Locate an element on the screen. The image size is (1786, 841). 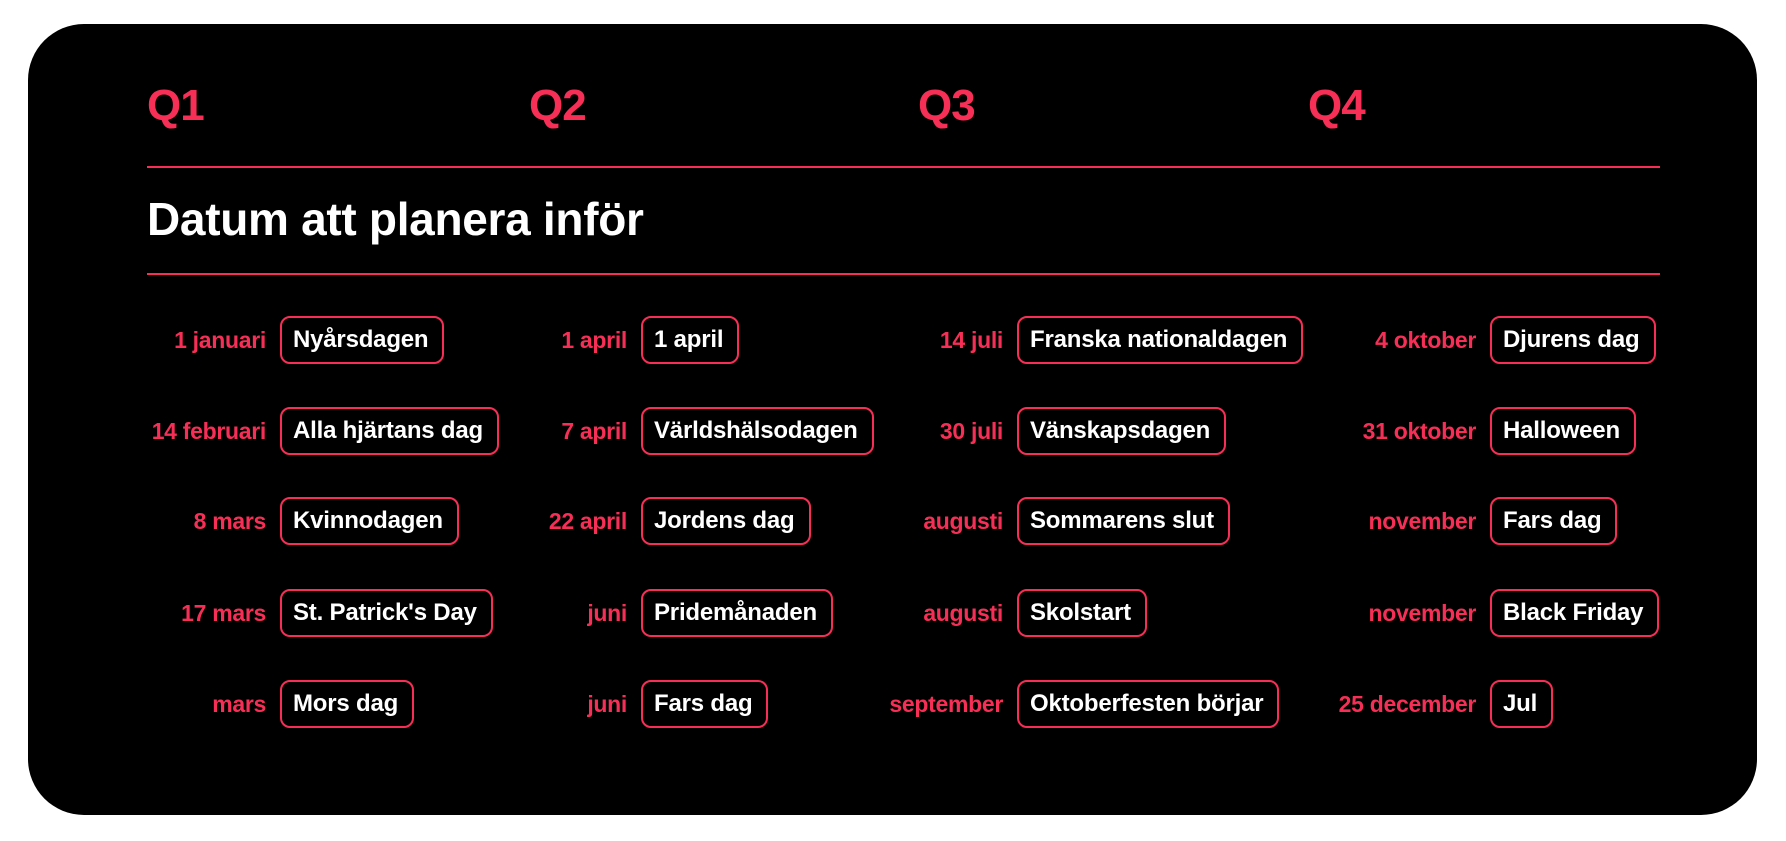
event-pill: Djurens dag is located at coordinates (1573, 340).